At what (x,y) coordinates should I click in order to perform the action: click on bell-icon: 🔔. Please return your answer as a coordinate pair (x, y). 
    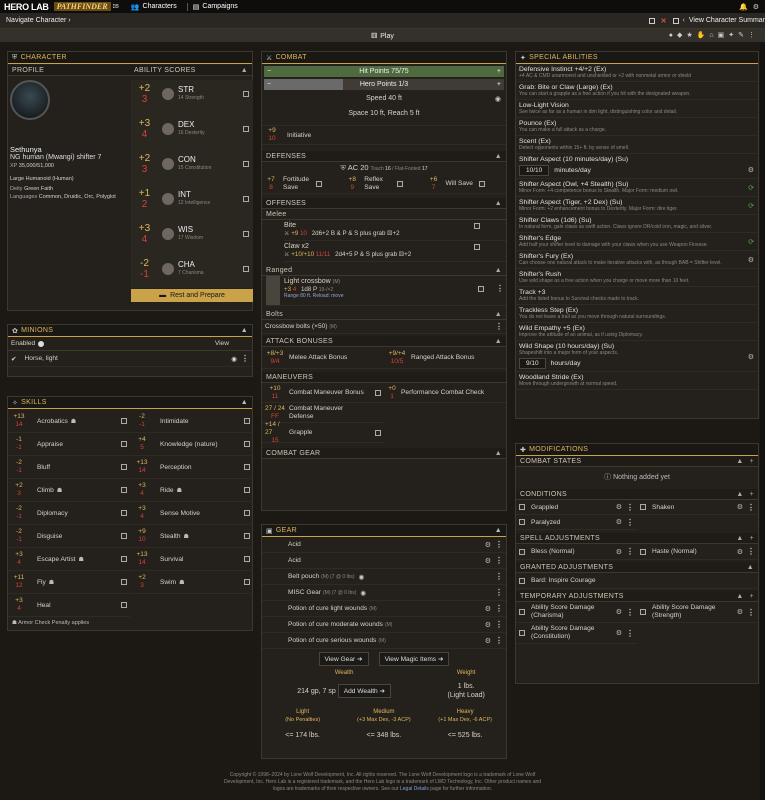
    Looking at the image, I should click on (743, 7).